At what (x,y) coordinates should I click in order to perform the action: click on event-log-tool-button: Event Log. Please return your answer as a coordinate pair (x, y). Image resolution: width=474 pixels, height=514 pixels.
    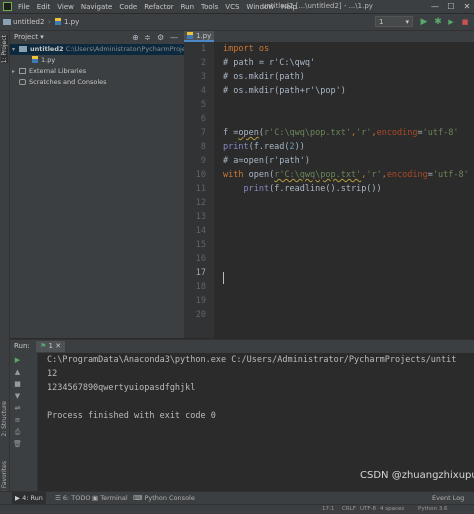
    Looking at the image, I should click on (448, 498).